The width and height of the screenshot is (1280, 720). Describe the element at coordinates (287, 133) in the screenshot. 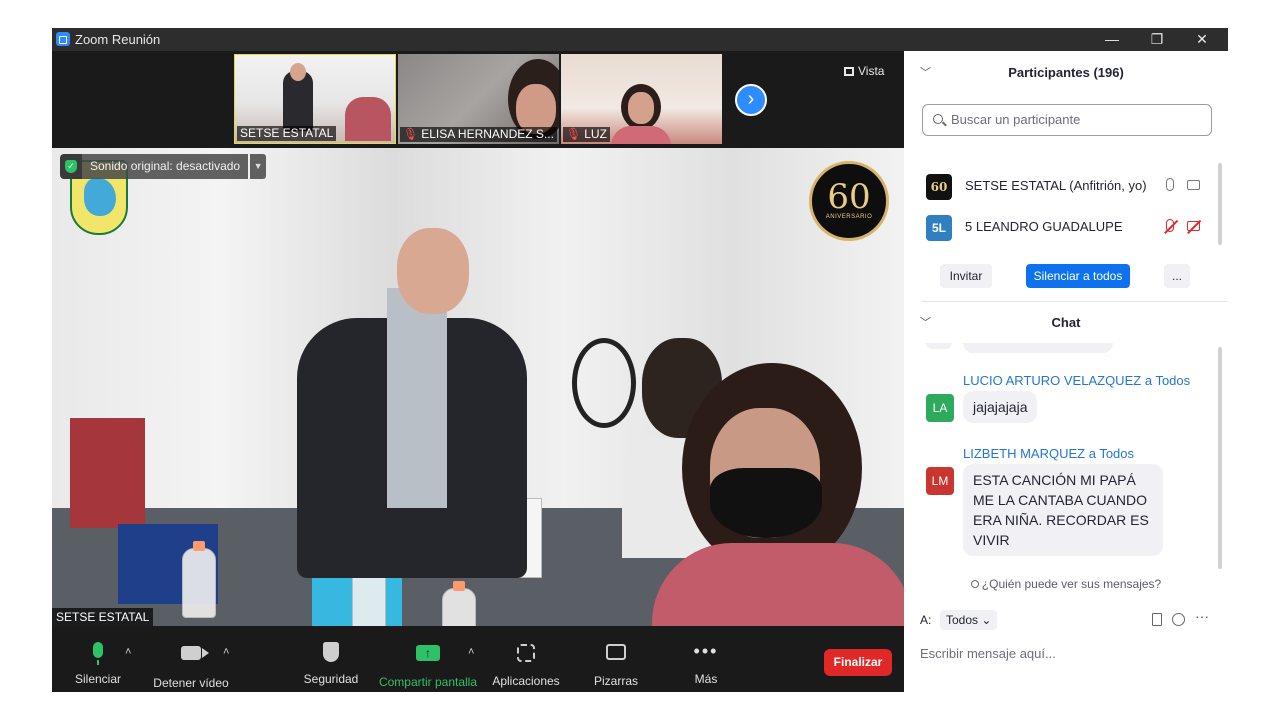

I see `thumbnail-label: SETSE ESTATAL` at that location.